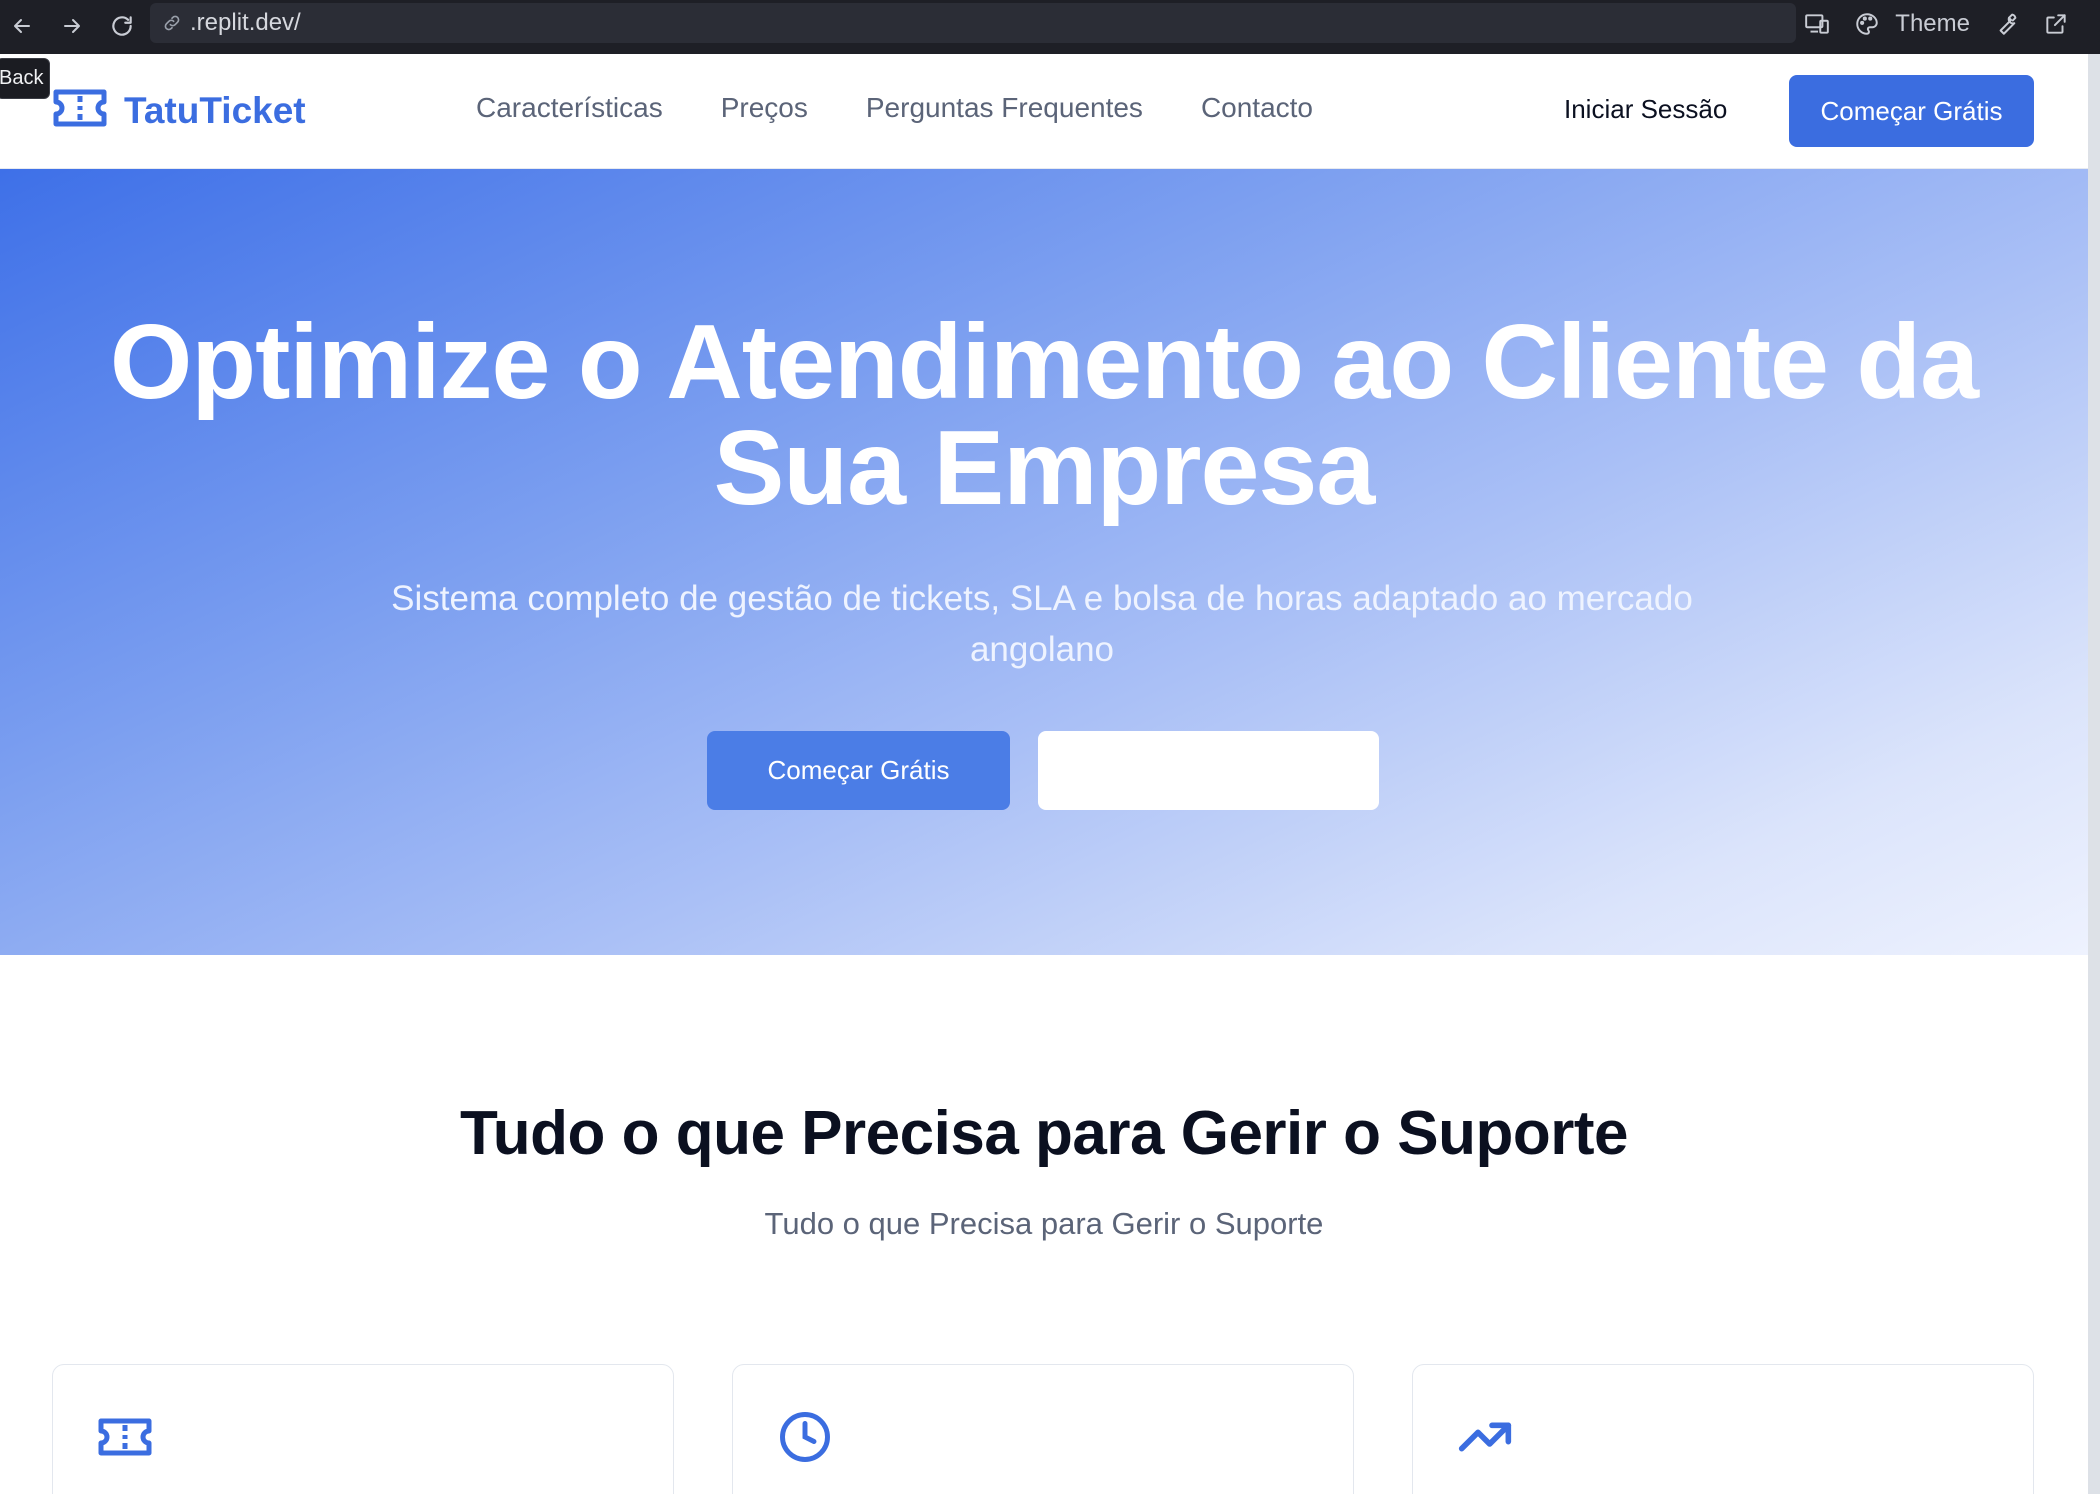 This screenshot has width=2100, height=1494. I want to click on external-link-icon, so click(2056, 24).